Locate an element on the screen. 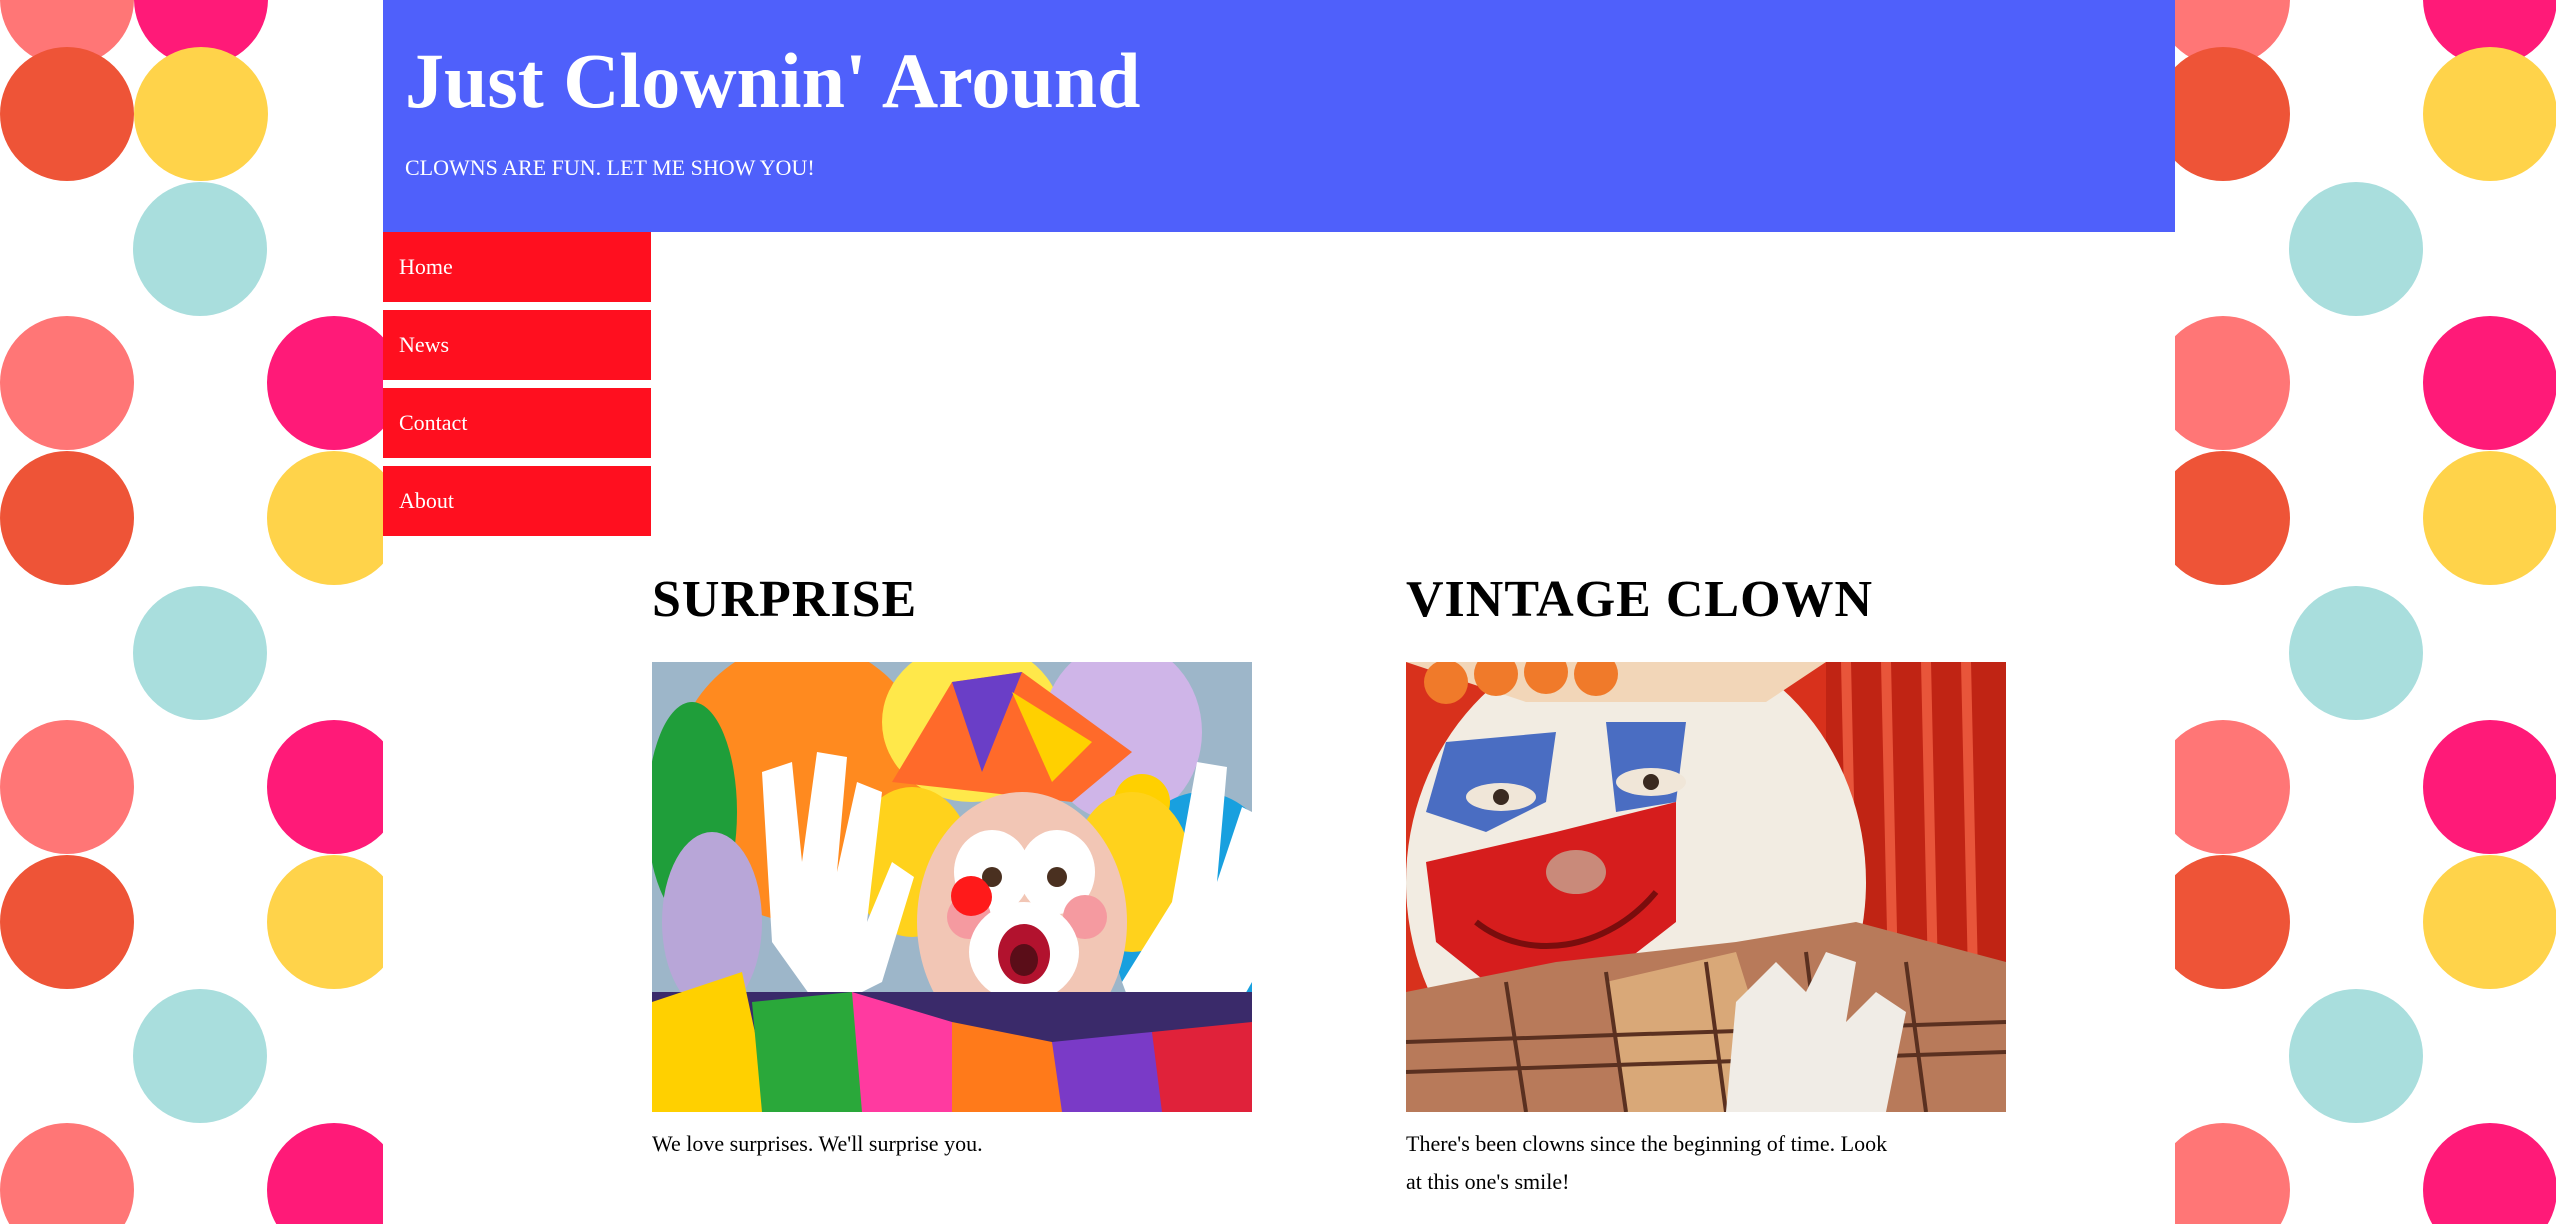 The image size is (2556, 1224). surprised-clown-photo is located at coordinates (952, 887).